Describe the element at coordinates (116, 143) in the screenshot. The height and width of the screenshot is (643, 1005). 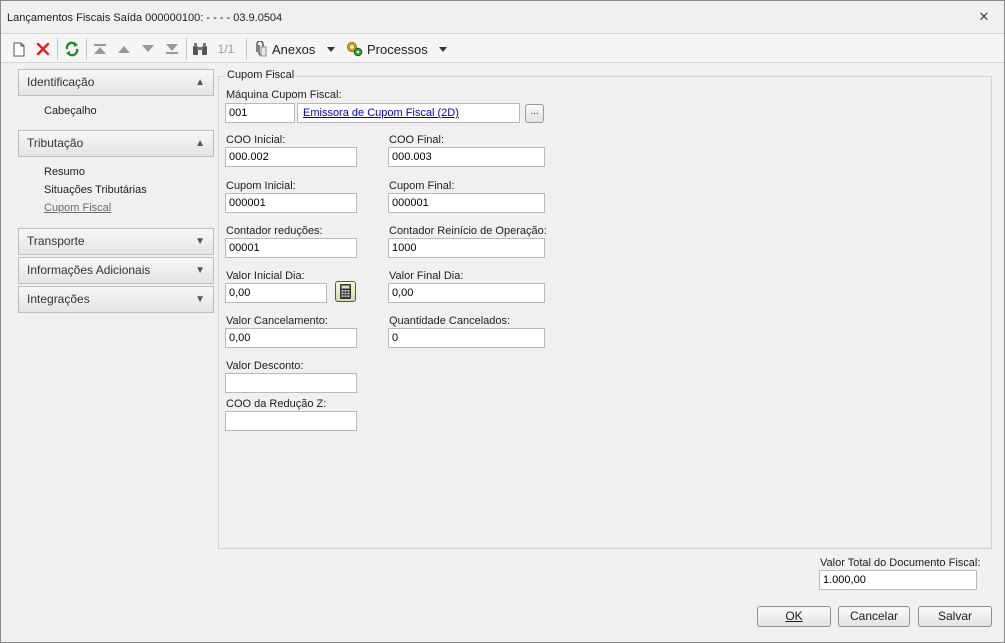
I see `nav-group-tributacao: Tributação ▲` at that location.